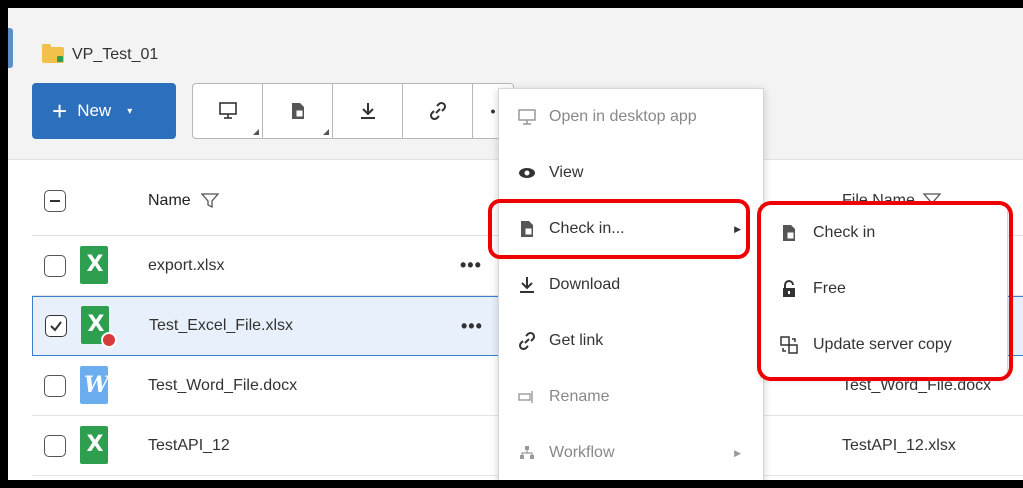 The height and width of the screenshot is (488, 1023). I want to click on select-all-checkbox, so click(55, 200).